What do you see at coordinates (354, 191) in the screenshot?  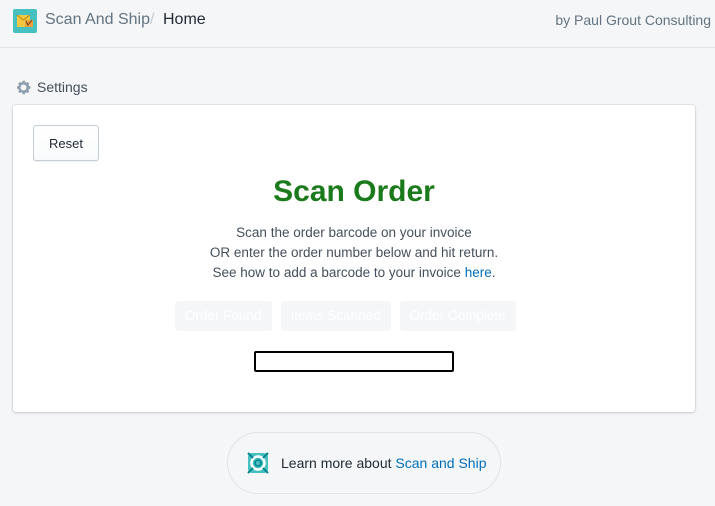 I see `scan-order-title: Scan Order` at bounding box center [354, 191].